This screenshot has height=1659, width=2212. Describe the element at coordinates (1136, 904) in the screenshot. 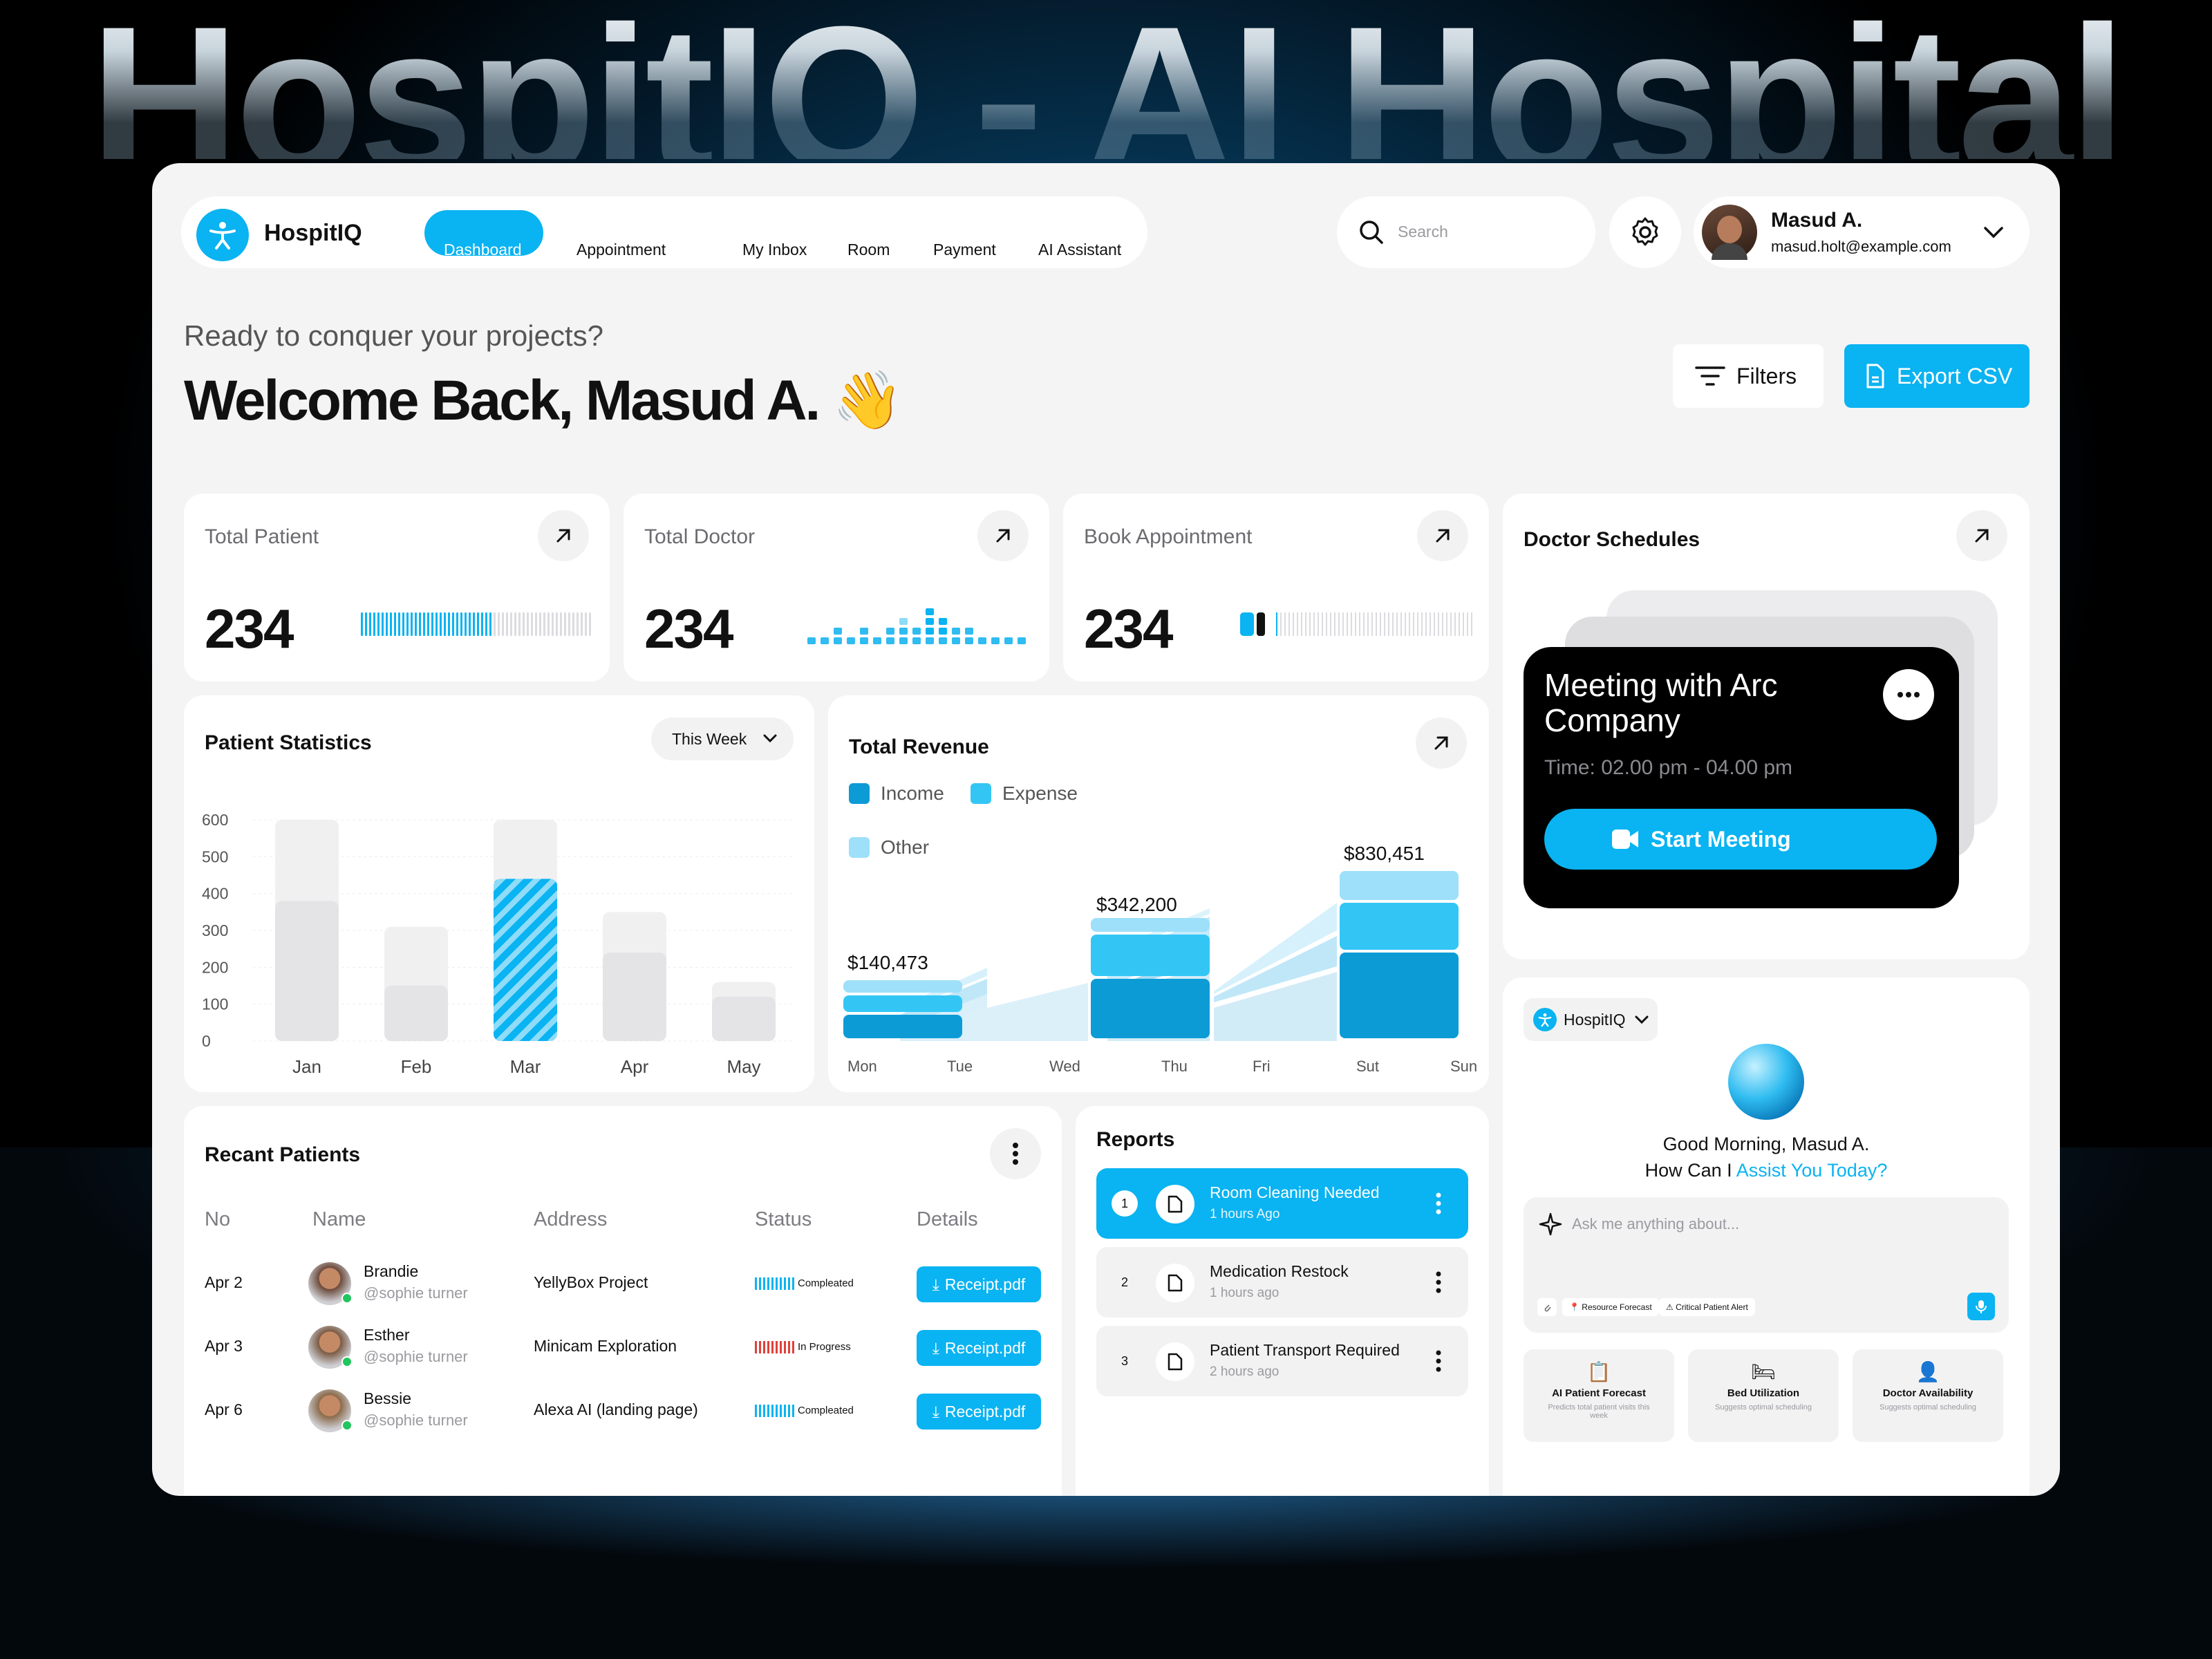

I see `data-label: $342,200` at that location.